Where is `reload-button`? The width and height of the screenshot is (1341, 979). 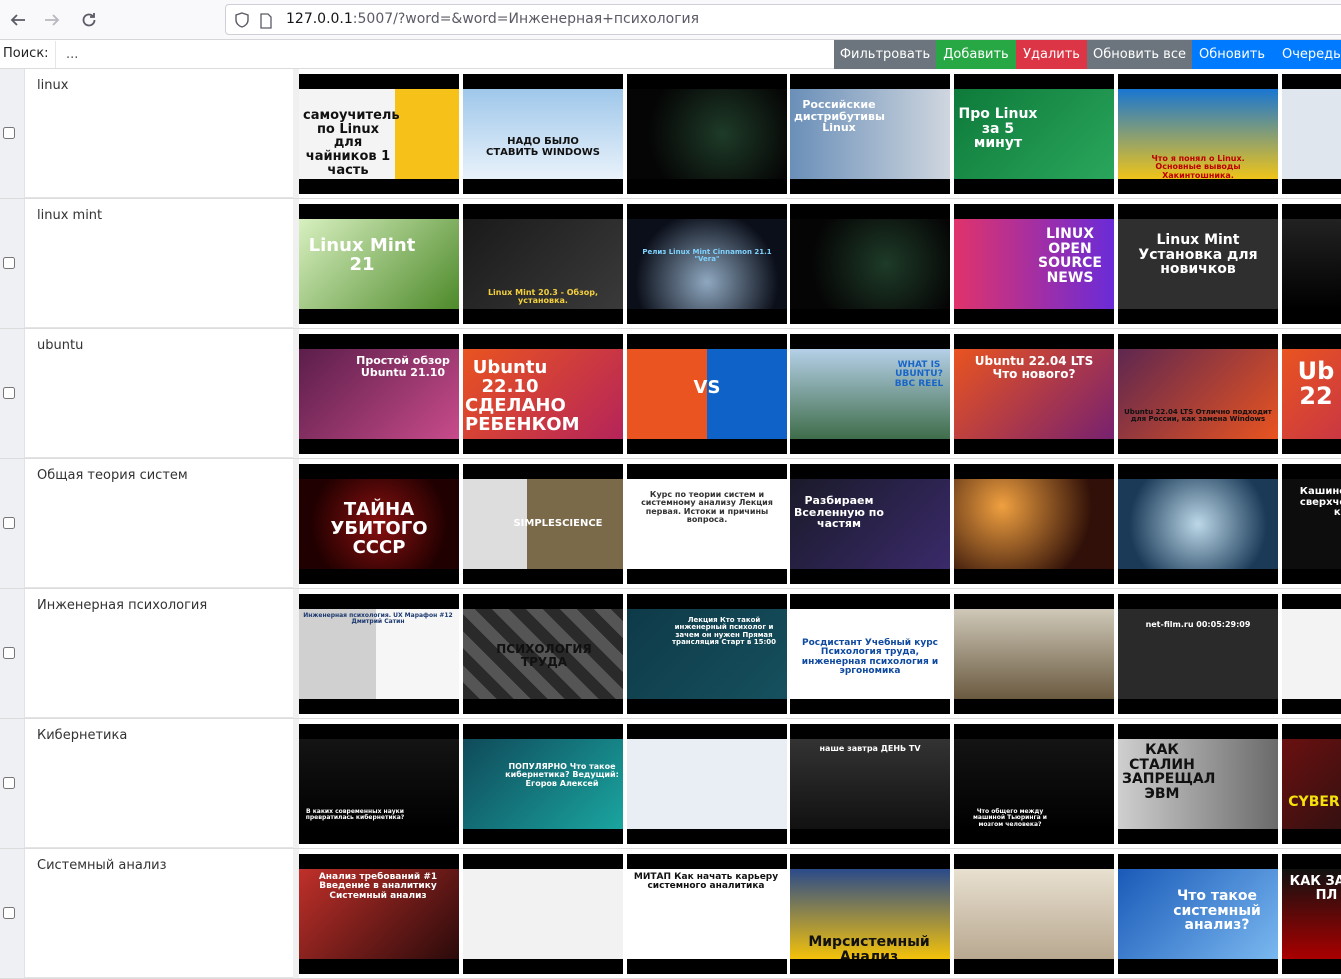
reload-button is located at coordinates (89, 20).